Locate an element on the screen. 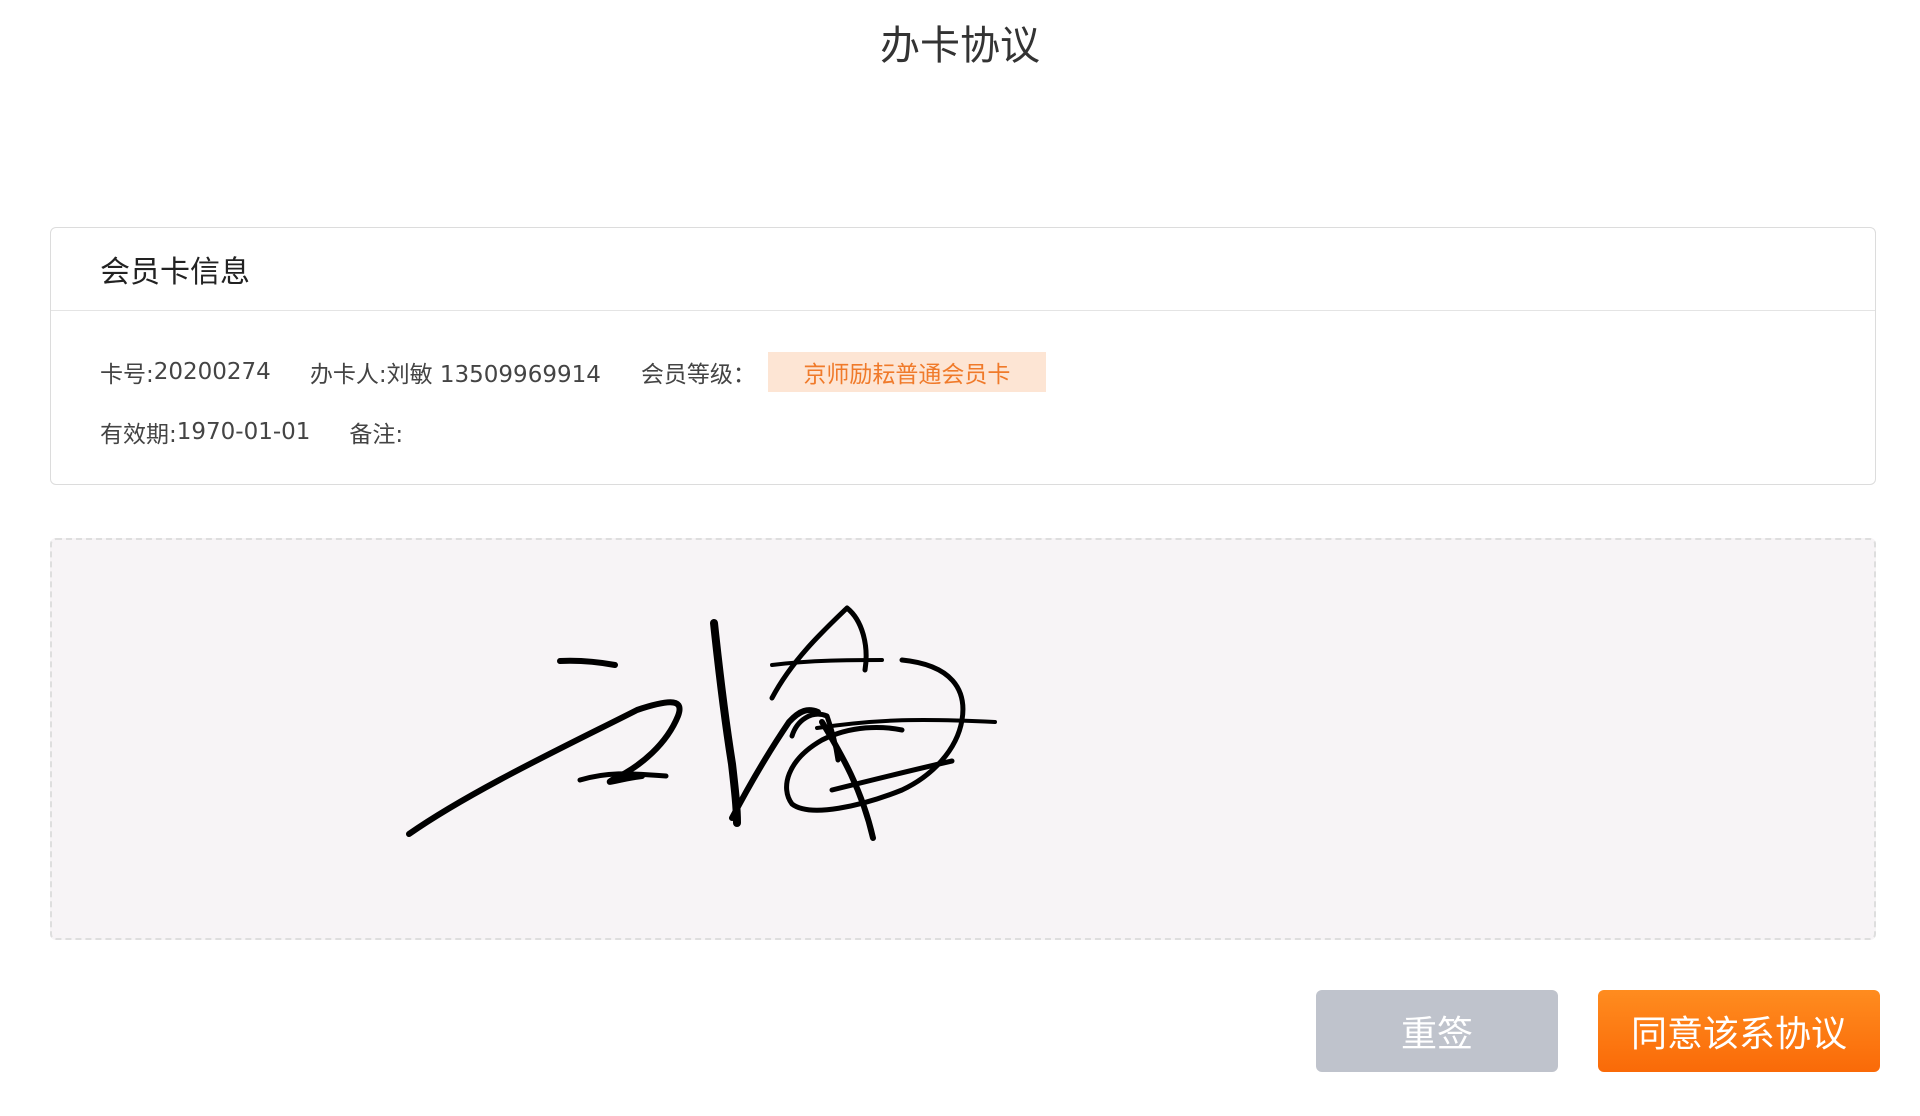 This screenshot has height=1116, width=1920. holder-value: 刘敏 13509969914 is located at coordinates (493, 375).